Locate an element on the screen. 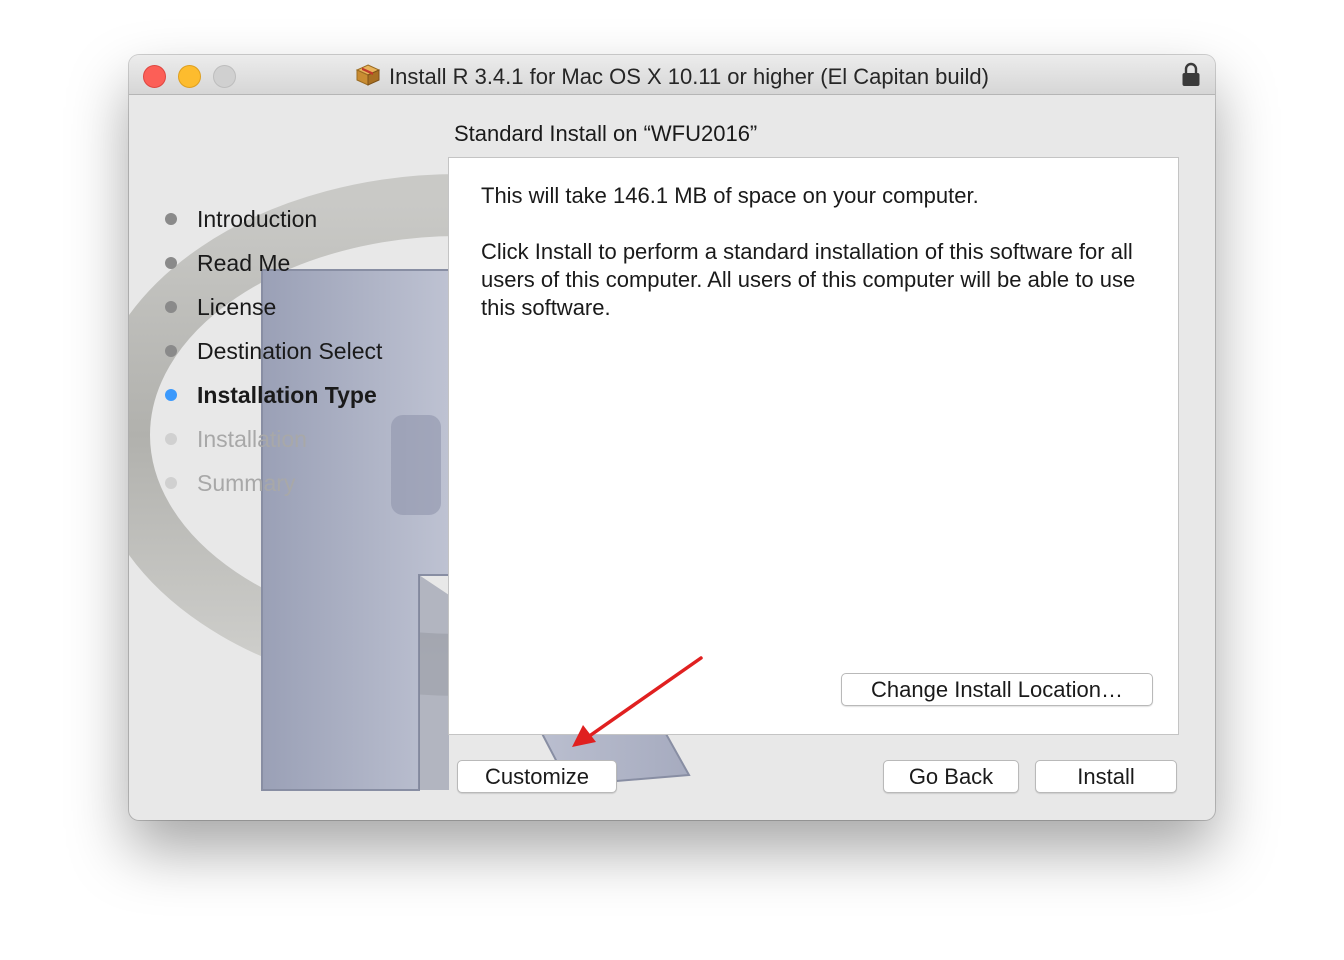  step-label: Destination Select is located at coordinates (290, 350).